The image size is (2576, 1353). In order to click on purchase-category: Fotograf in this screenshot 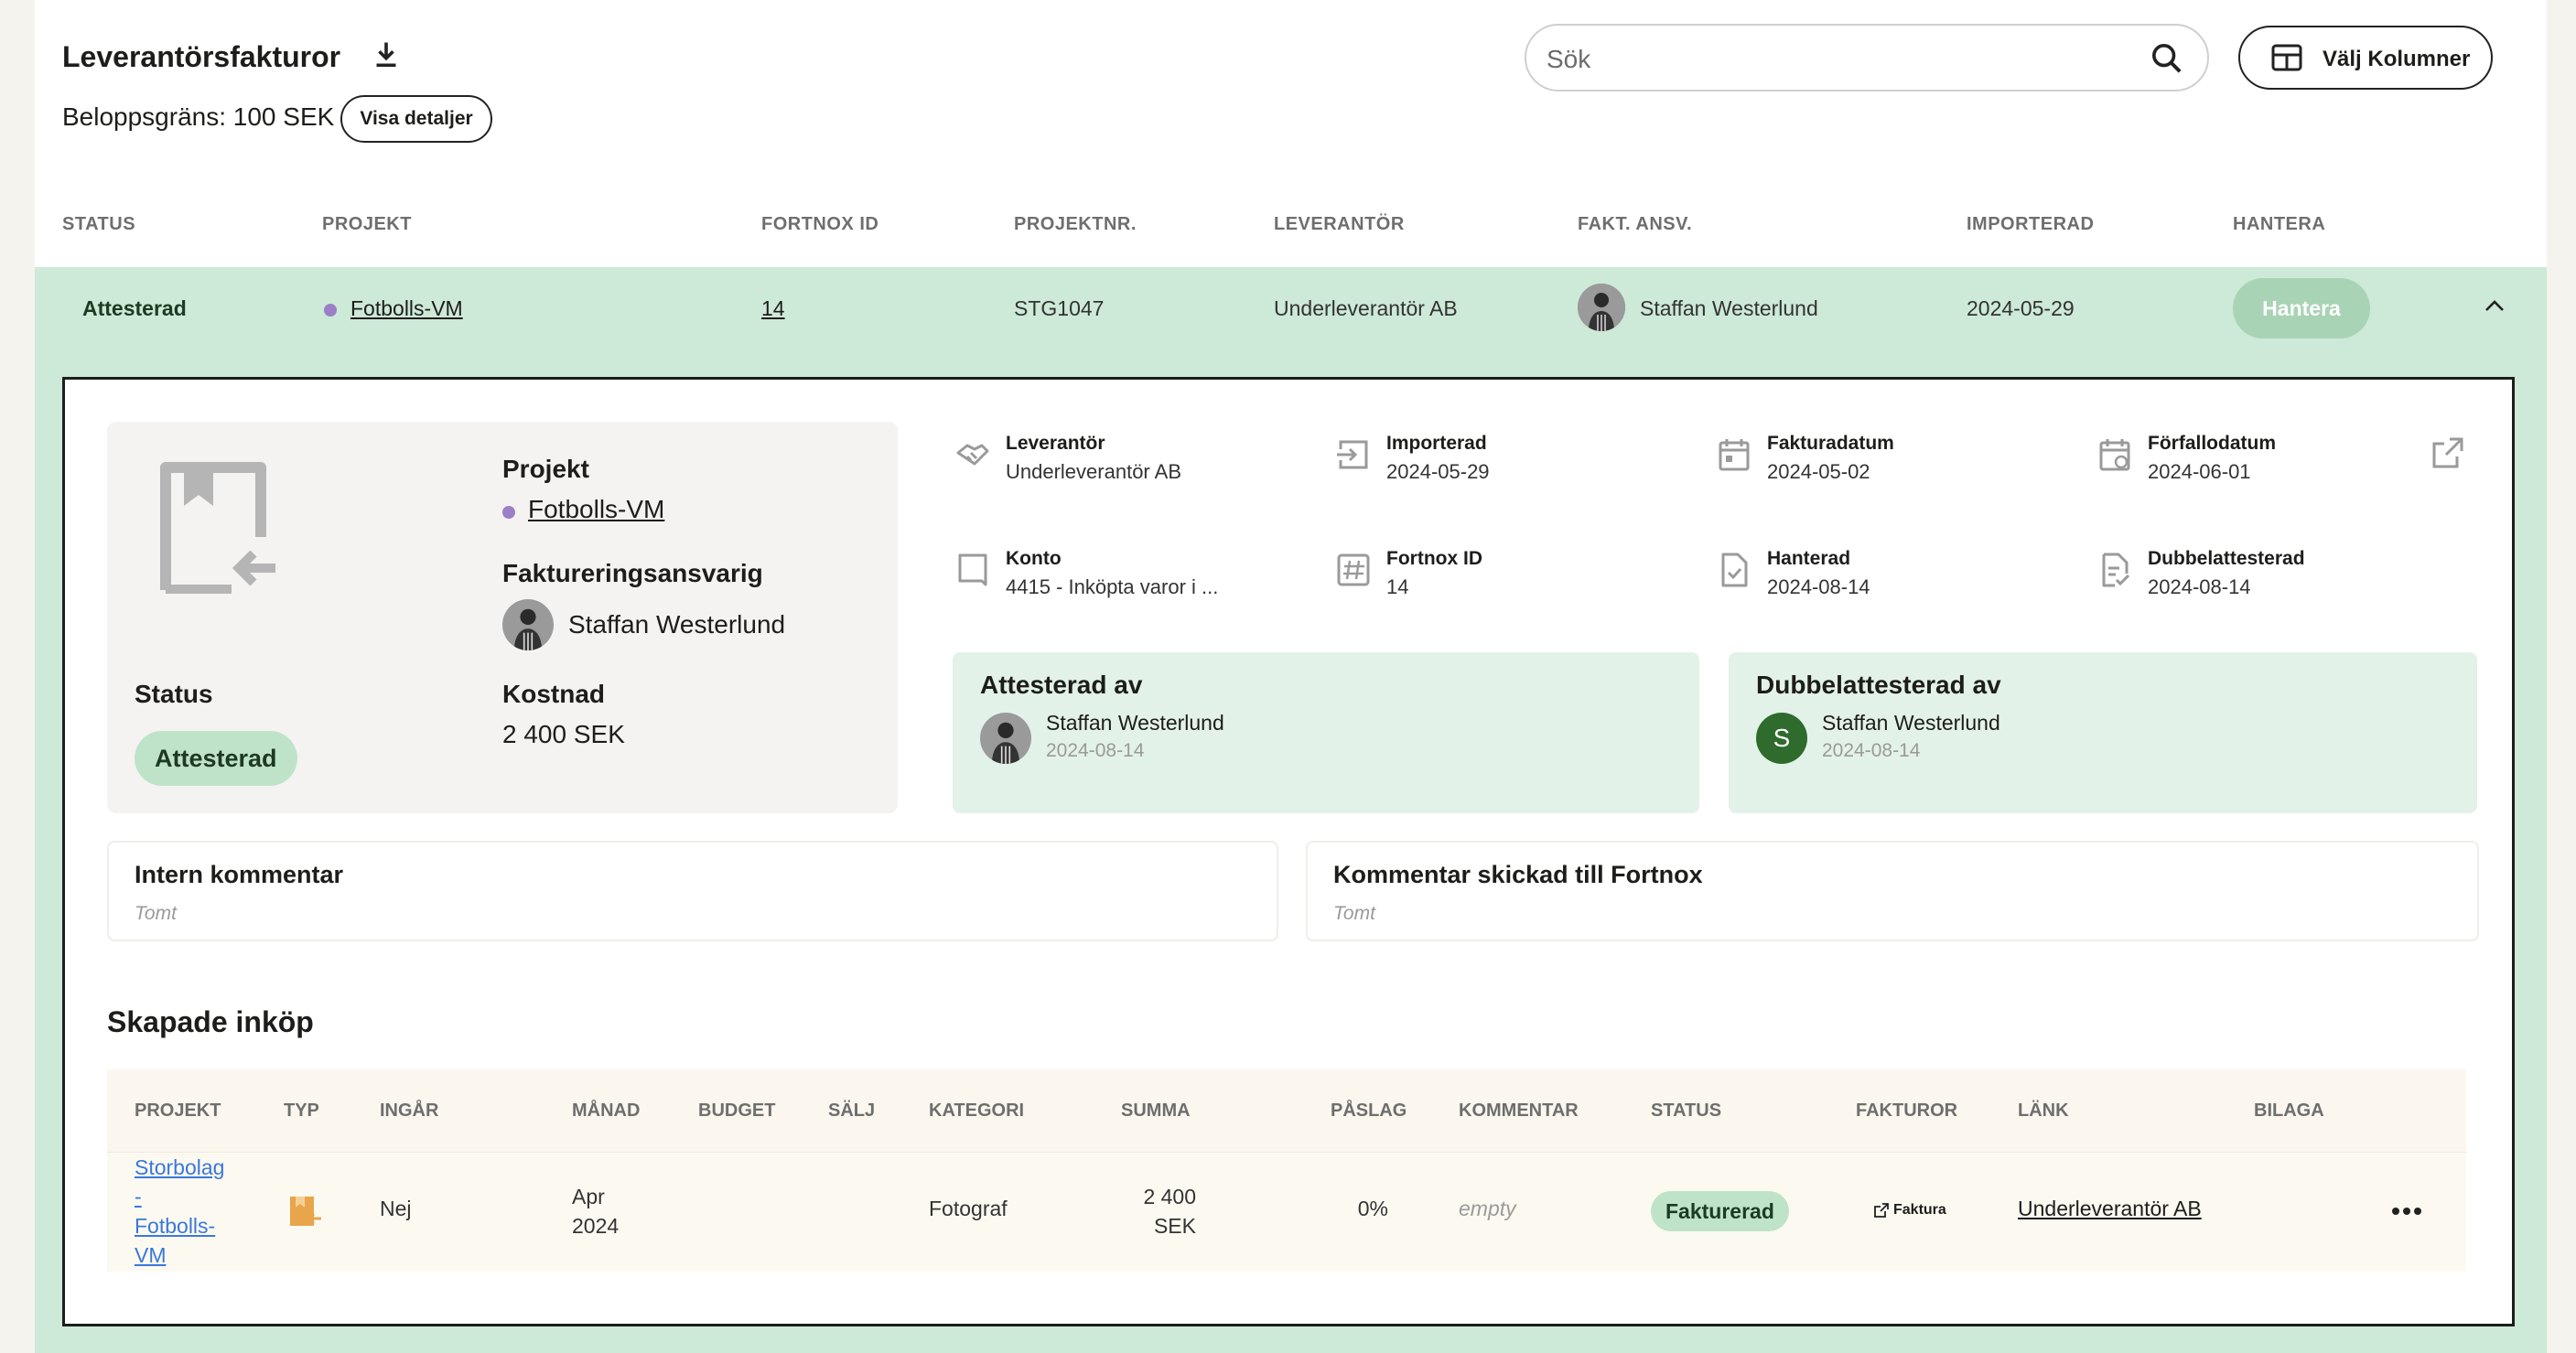, I will do `click(969, 1208)`.